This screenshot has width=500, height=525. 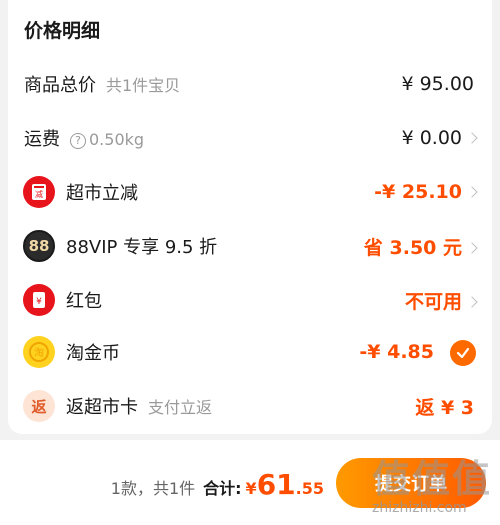 What do you see at coordinates (222, 488) in the screenshot?
I see `total-label: 合计:` at bounding box center [222, 488].